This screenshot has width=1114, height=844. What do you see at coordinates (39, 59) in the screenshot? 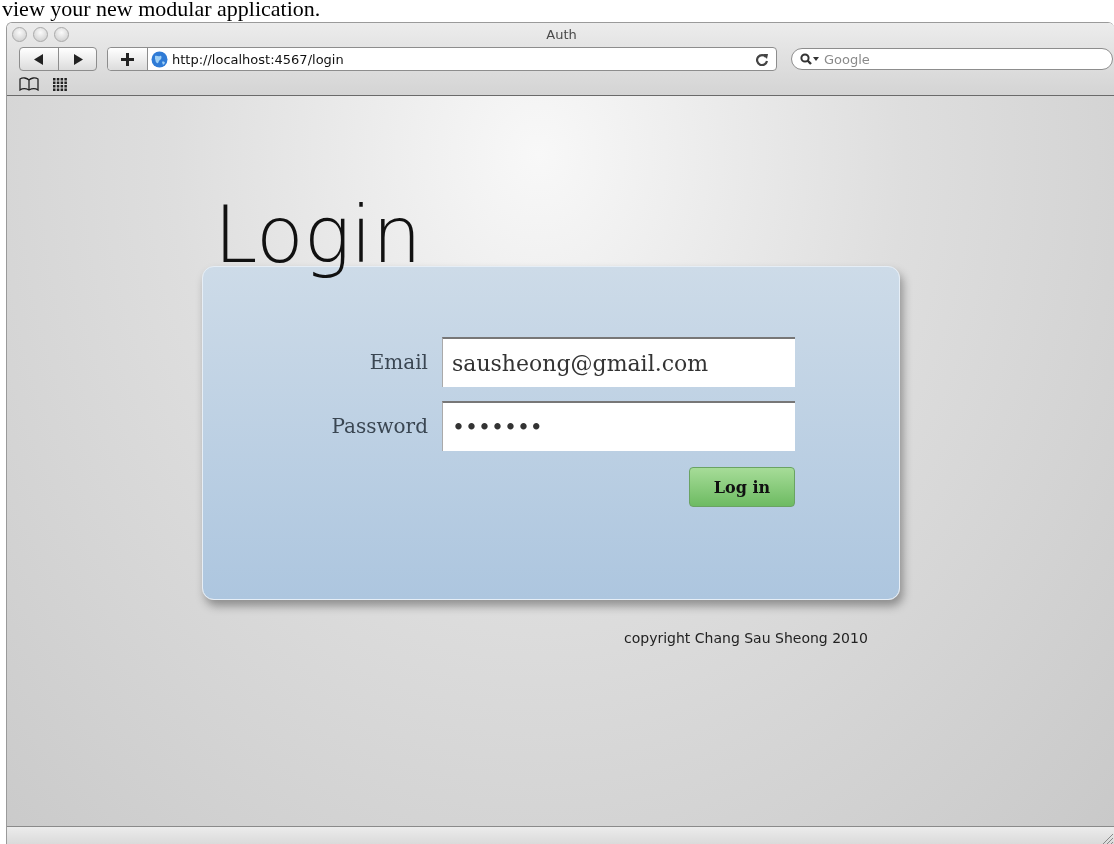
I see `left-arrow-icon` at bounding box center [39, 59].